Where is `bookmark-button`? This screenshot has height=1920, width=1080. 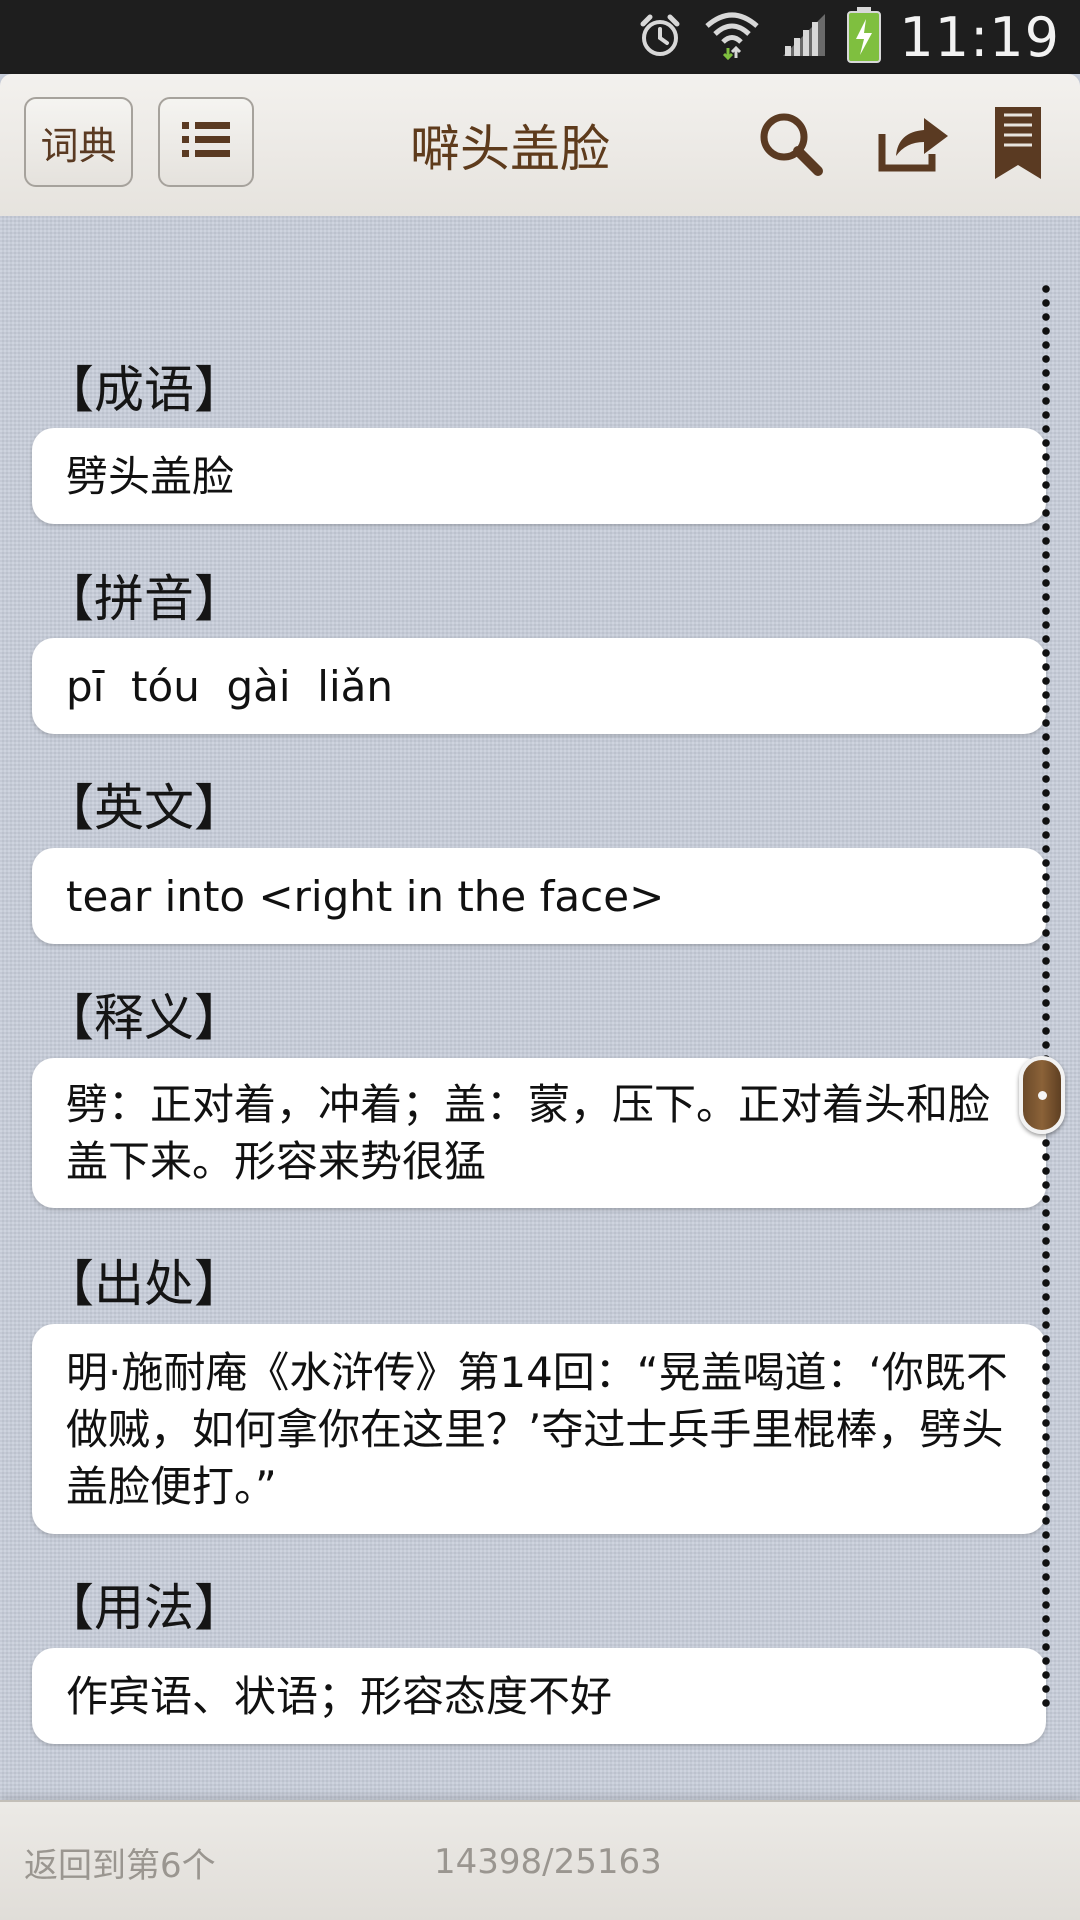 bookmark-button is located at coordinates (1018, 145).